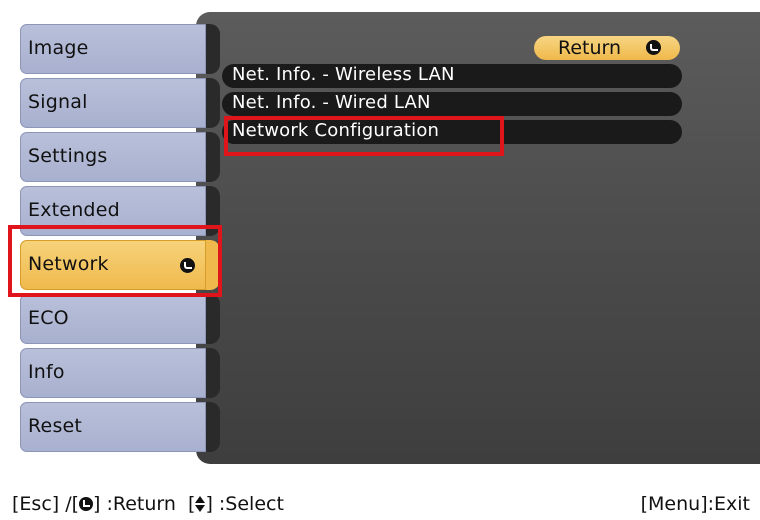 This screenshot has height=520, width=760. Describe the element at coordinates (364, 136) in the screenshot. I see `option-highlight` at that location.